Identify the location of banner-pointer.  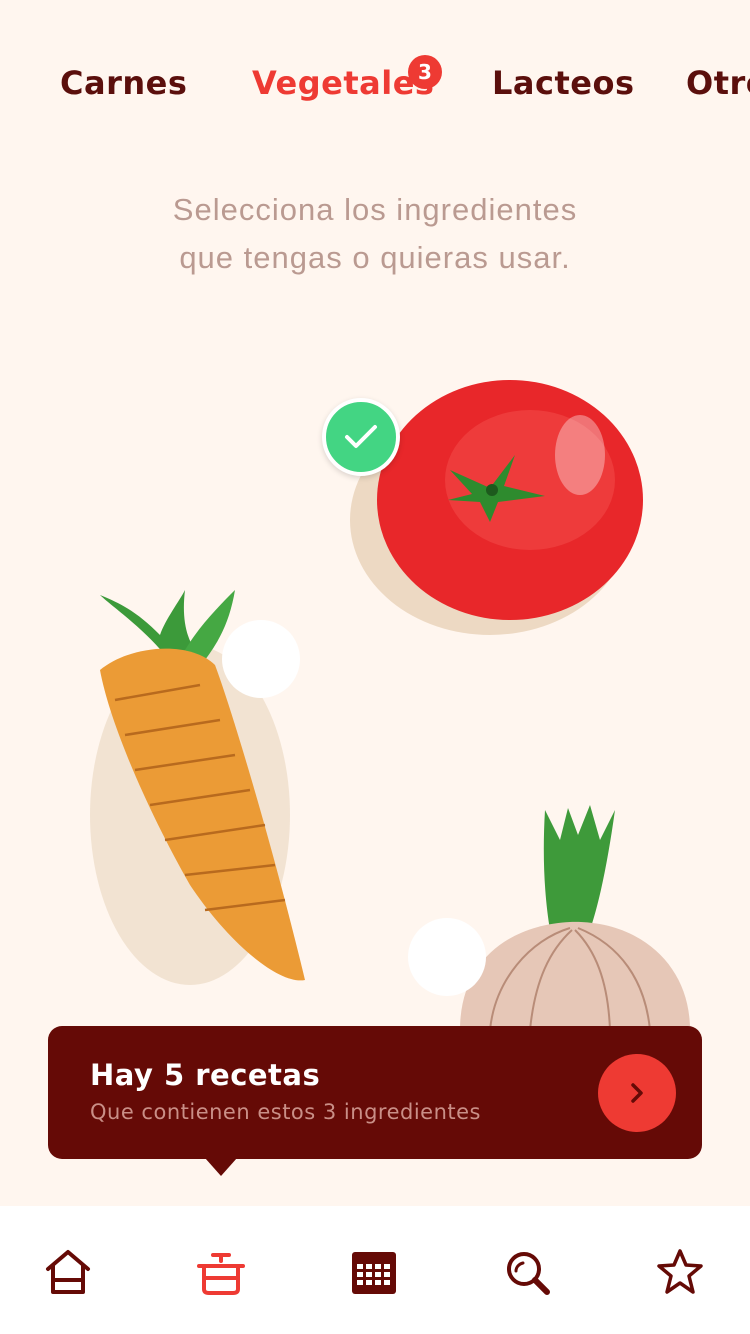
(221, 1167).